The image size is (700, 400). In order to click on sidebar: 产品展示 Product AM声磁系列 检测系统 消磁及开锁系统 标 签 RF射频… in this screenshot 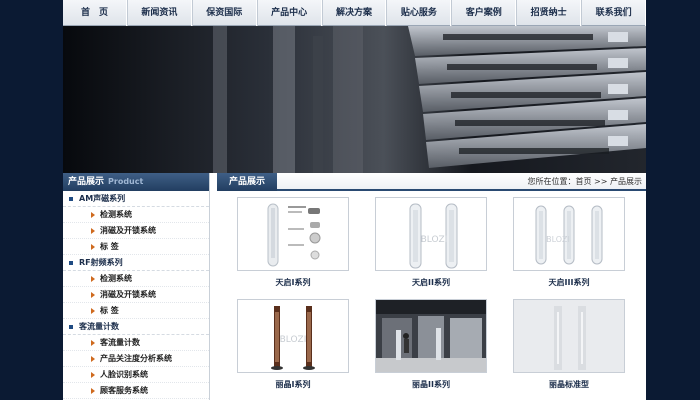, I will do `click(136, 286)`.